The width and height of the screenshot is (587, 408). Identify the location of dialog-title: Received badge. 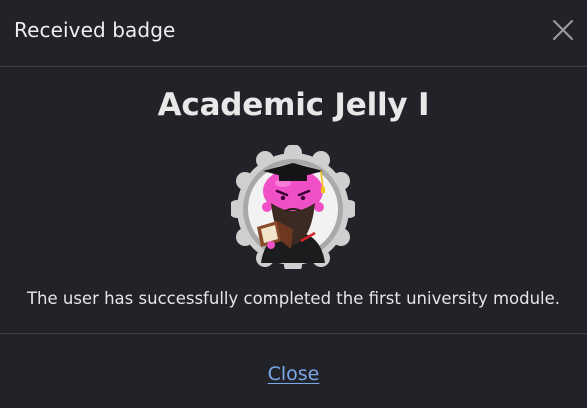
(95, 30).